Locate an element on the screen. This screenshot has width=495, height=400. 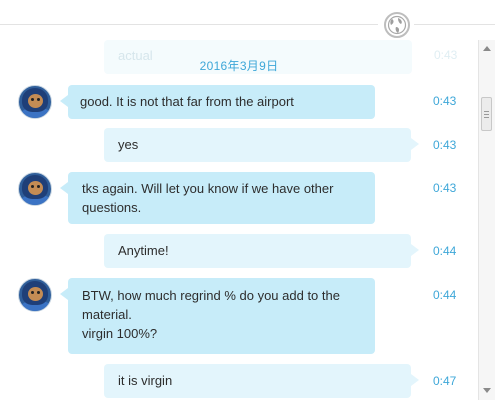
message-bubble: yes is located at coordinates (261, 145).